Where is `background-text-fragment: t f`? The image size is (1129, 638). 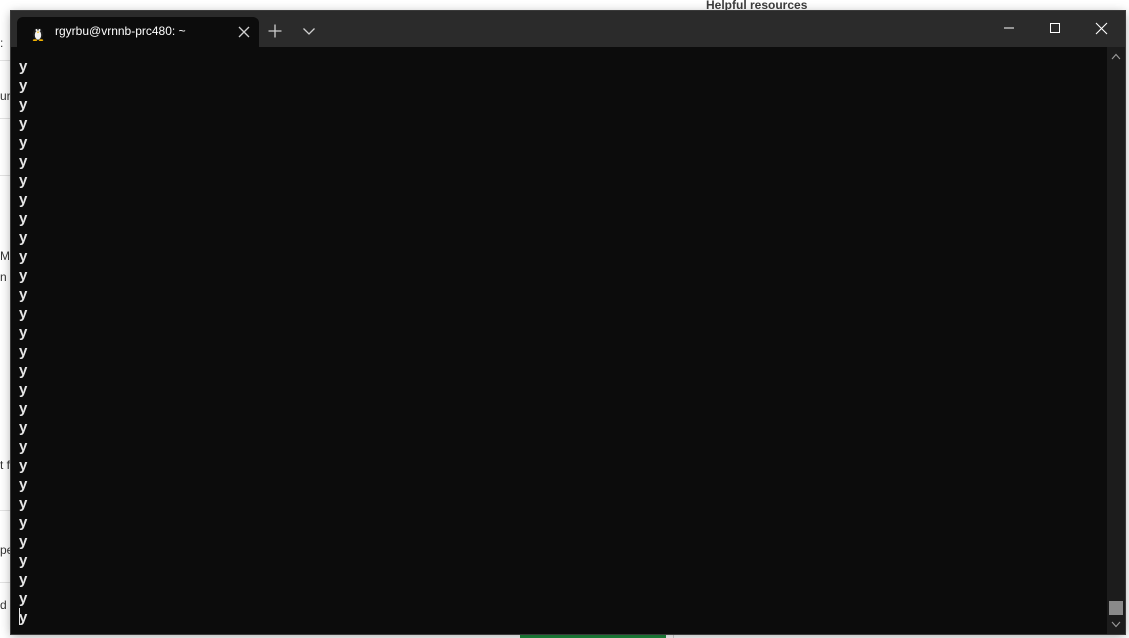 background-text-fragment: t f is located at coordinates (5, 465).